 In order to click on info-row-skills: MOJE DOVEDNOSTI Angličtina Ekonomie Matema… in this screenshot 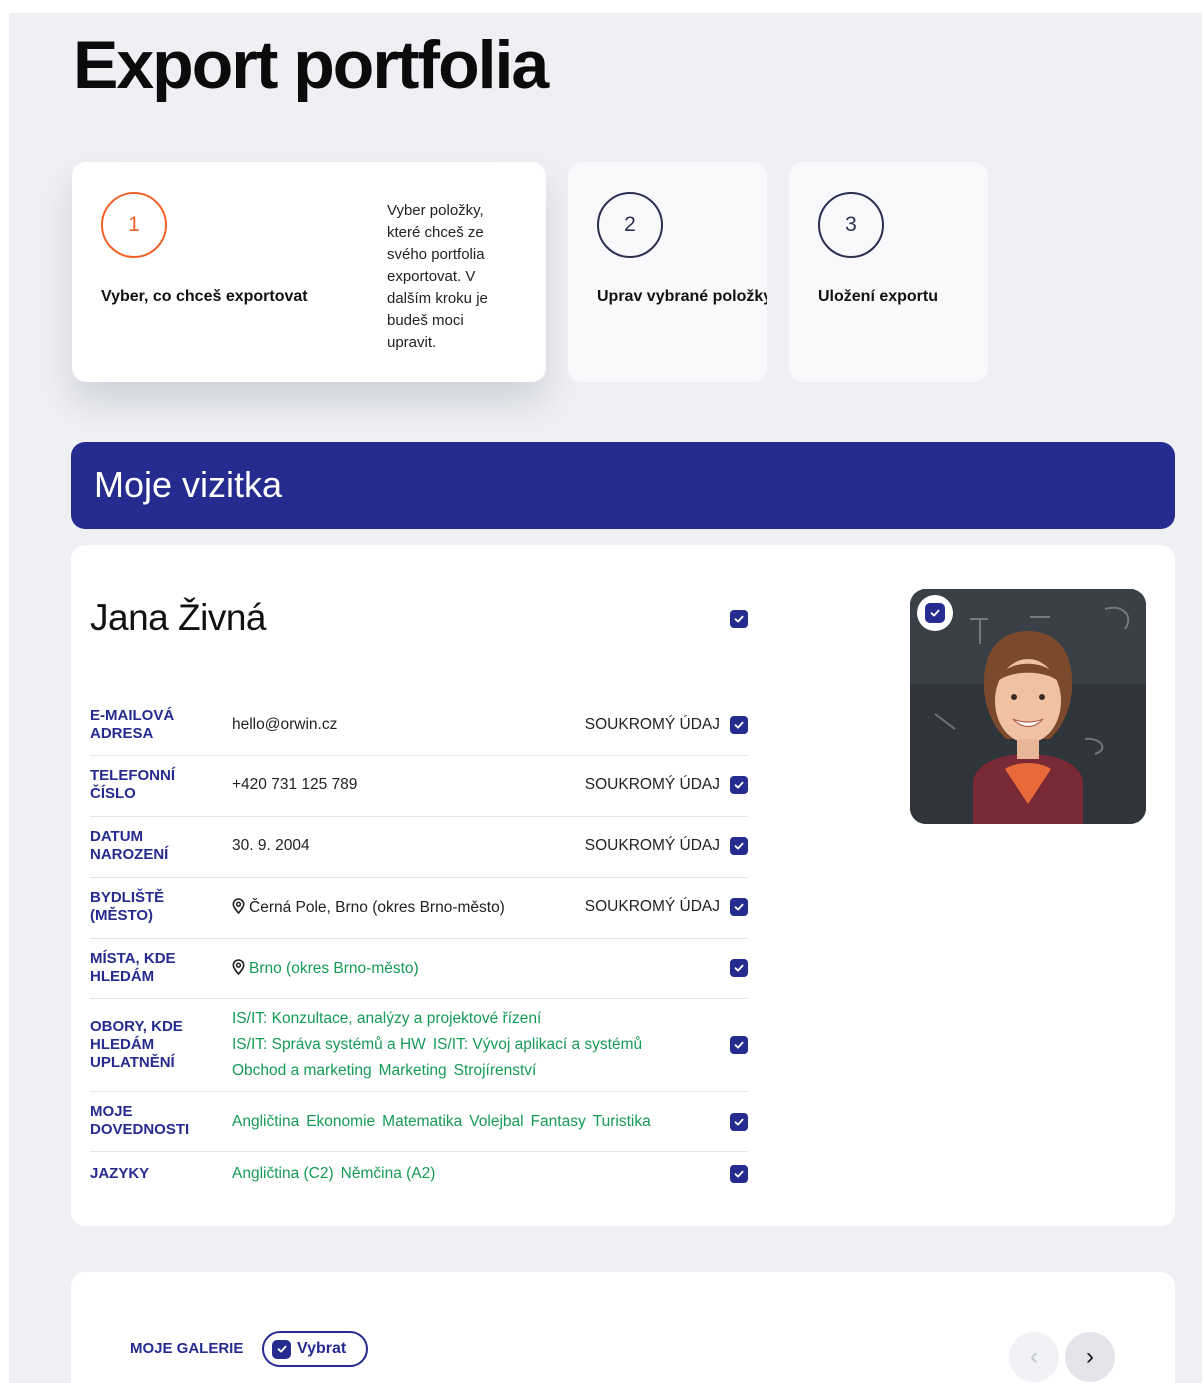, I will do `click(419, 1122)`.